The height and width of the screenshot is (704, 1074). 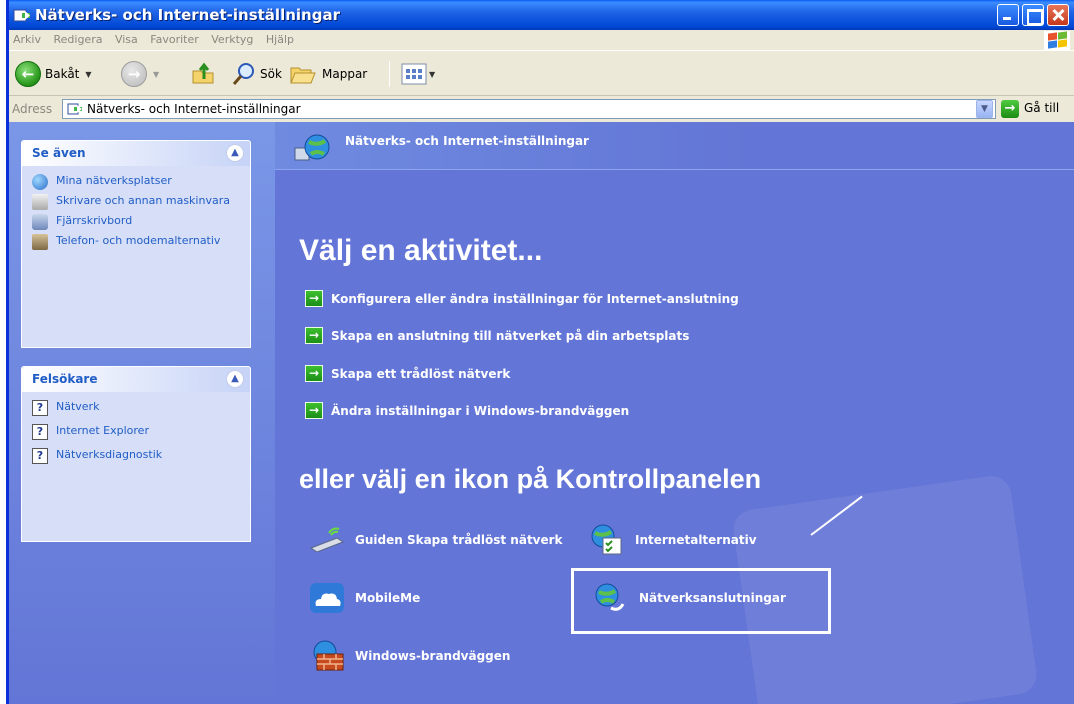 I want to click on address-dropdown-icon: ▼, so click(x=984, y=109).